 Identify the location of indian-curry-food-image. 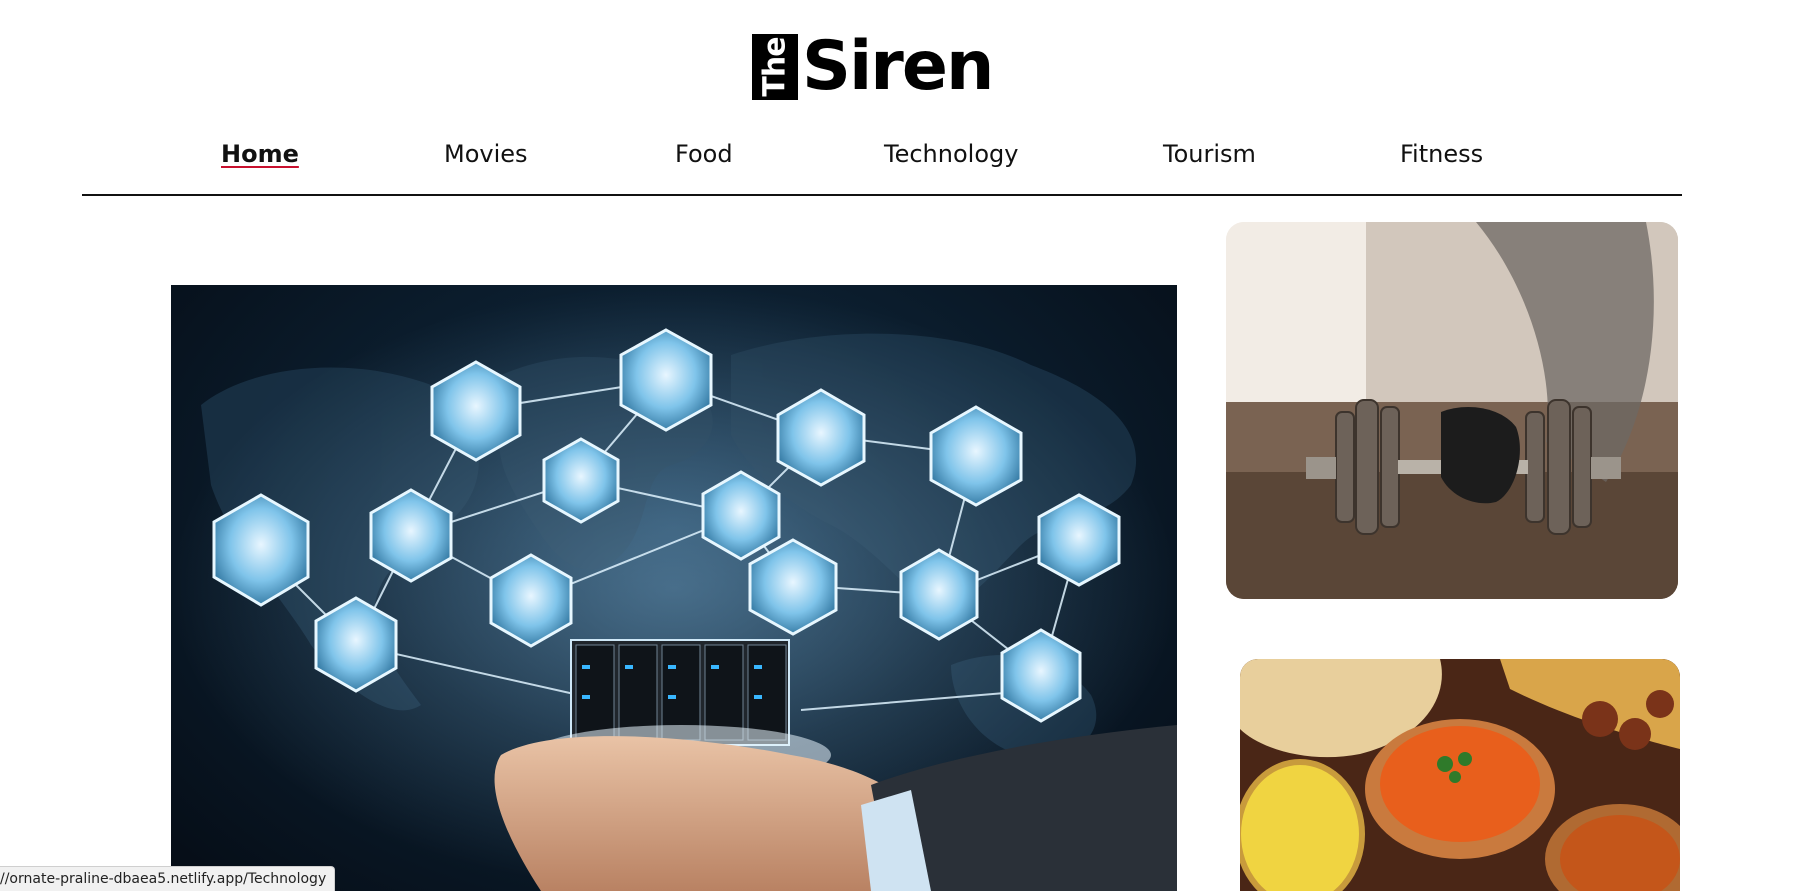
(1460, 775).